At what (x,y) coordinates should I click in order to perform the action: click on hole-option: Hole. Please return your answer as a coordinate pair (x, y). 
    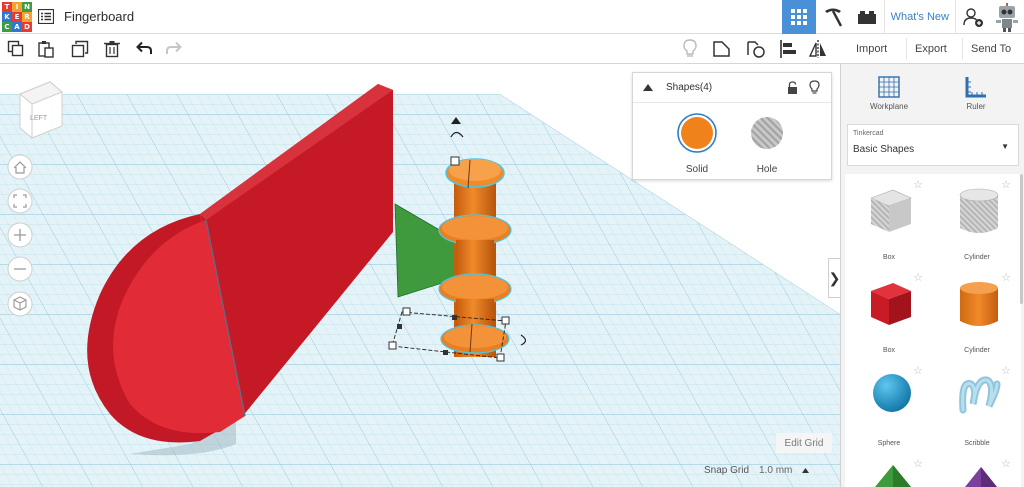
    Looking at the image, I should click on (767, 144).